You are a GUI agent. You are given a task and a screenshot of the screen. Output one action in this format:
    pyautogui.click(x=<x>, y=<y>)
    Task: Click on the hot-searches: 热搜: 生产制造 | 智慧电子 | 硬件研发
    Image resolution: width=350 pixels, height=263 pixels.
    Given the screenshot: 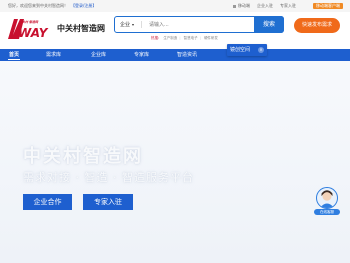 What is the action you would take?
    pyautogui.click(x=184, y=38)
    